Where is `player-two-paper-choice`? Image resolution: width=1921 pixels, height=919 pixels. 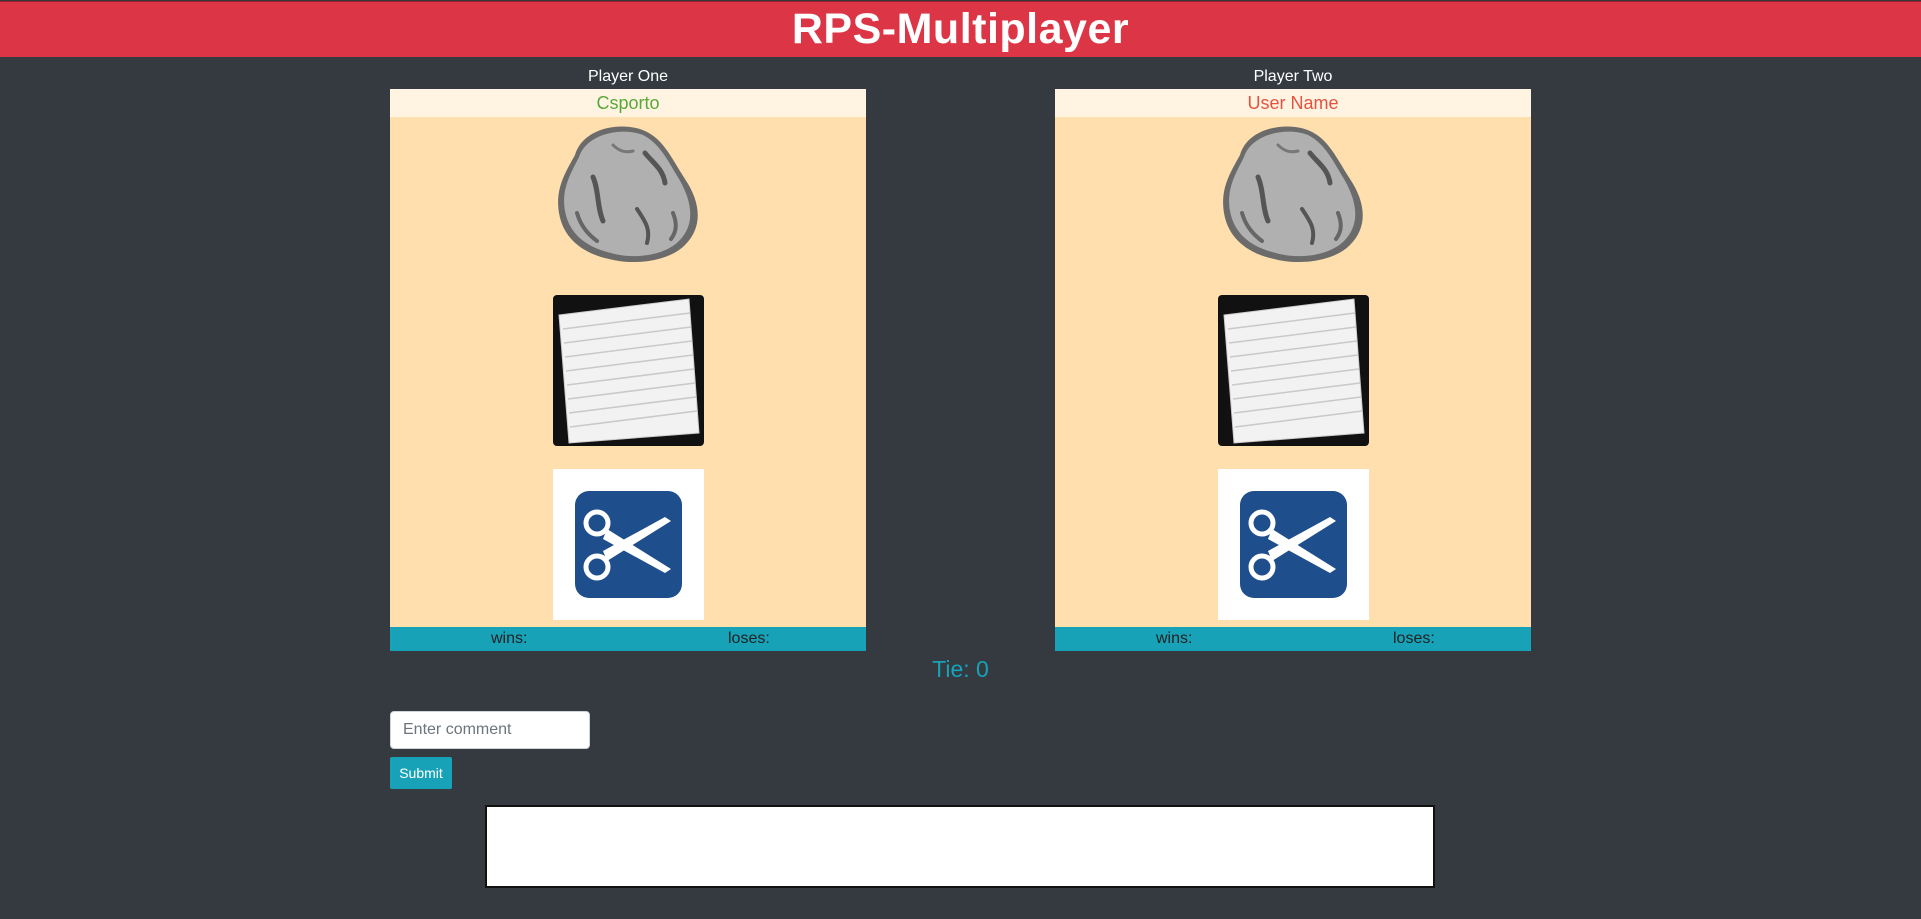
player-two-paper-choice is located at coordinates (1293, 370).